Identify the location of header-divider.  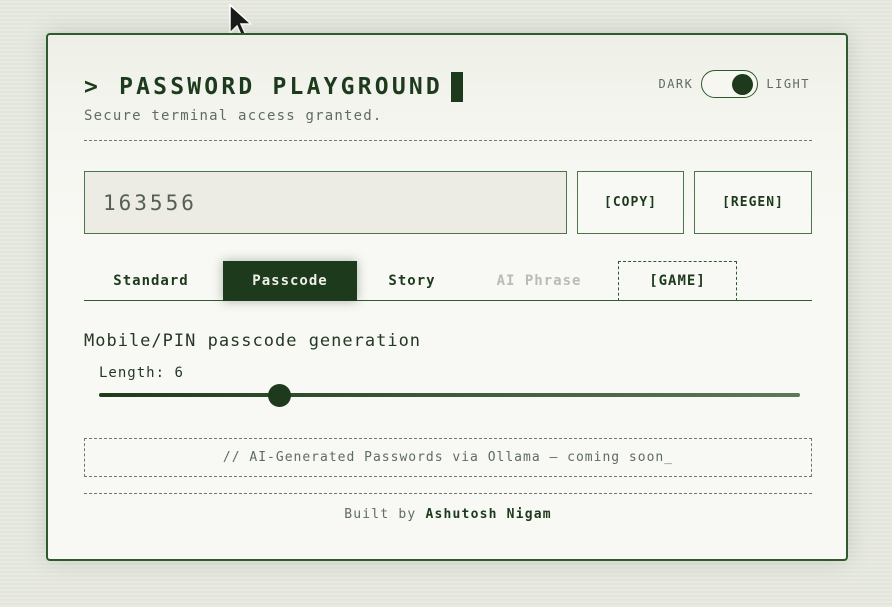
(448, 140).